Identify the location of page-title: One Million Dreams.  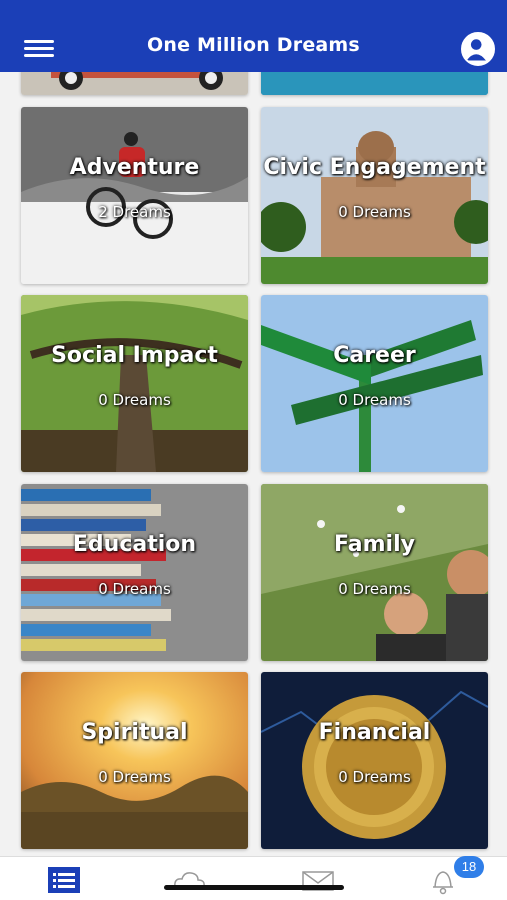
(253, 45).